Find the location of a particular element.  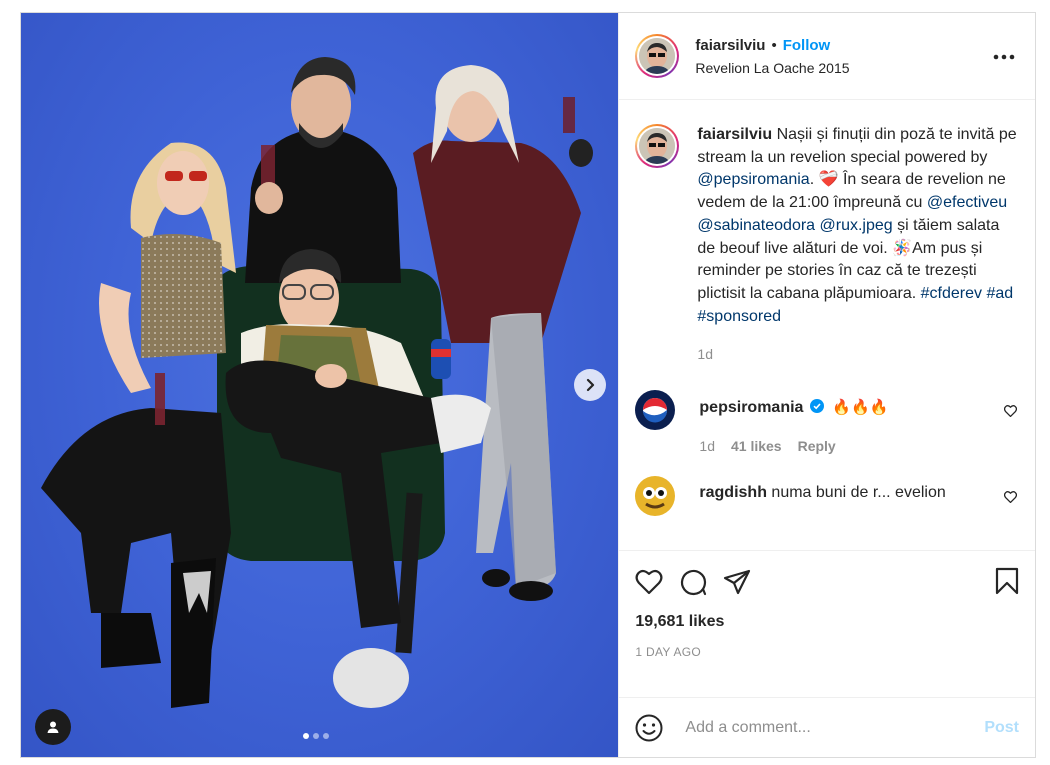

caption-author-avatar is located at coordinates (657, 146).